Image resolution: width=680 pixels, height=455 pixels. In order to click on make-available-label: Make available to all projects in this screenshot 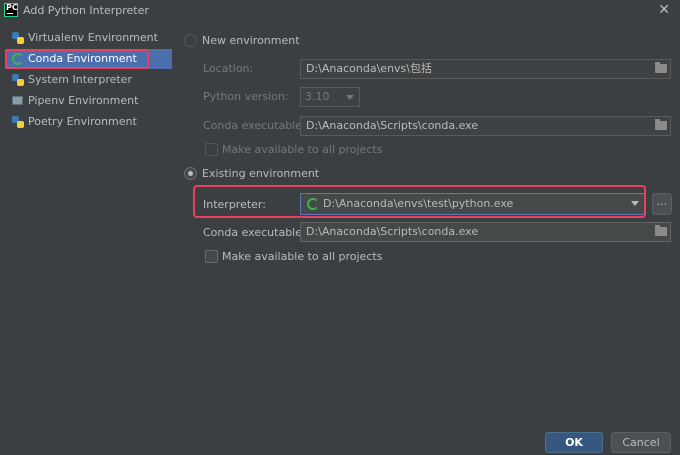, I will do `click(302, 256)`.